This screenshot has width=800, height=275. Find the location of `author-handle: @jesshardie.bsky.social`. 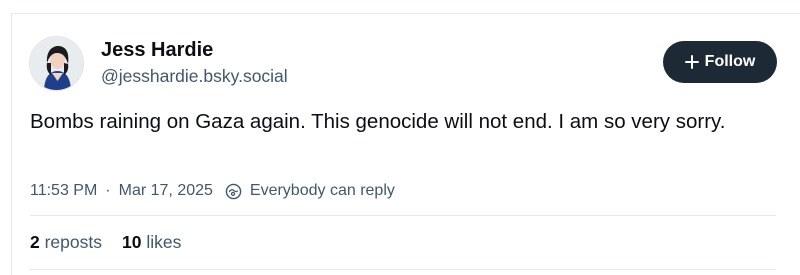

author-handle: @jesshardie.bsky.social is located at coordinates (194, 76).